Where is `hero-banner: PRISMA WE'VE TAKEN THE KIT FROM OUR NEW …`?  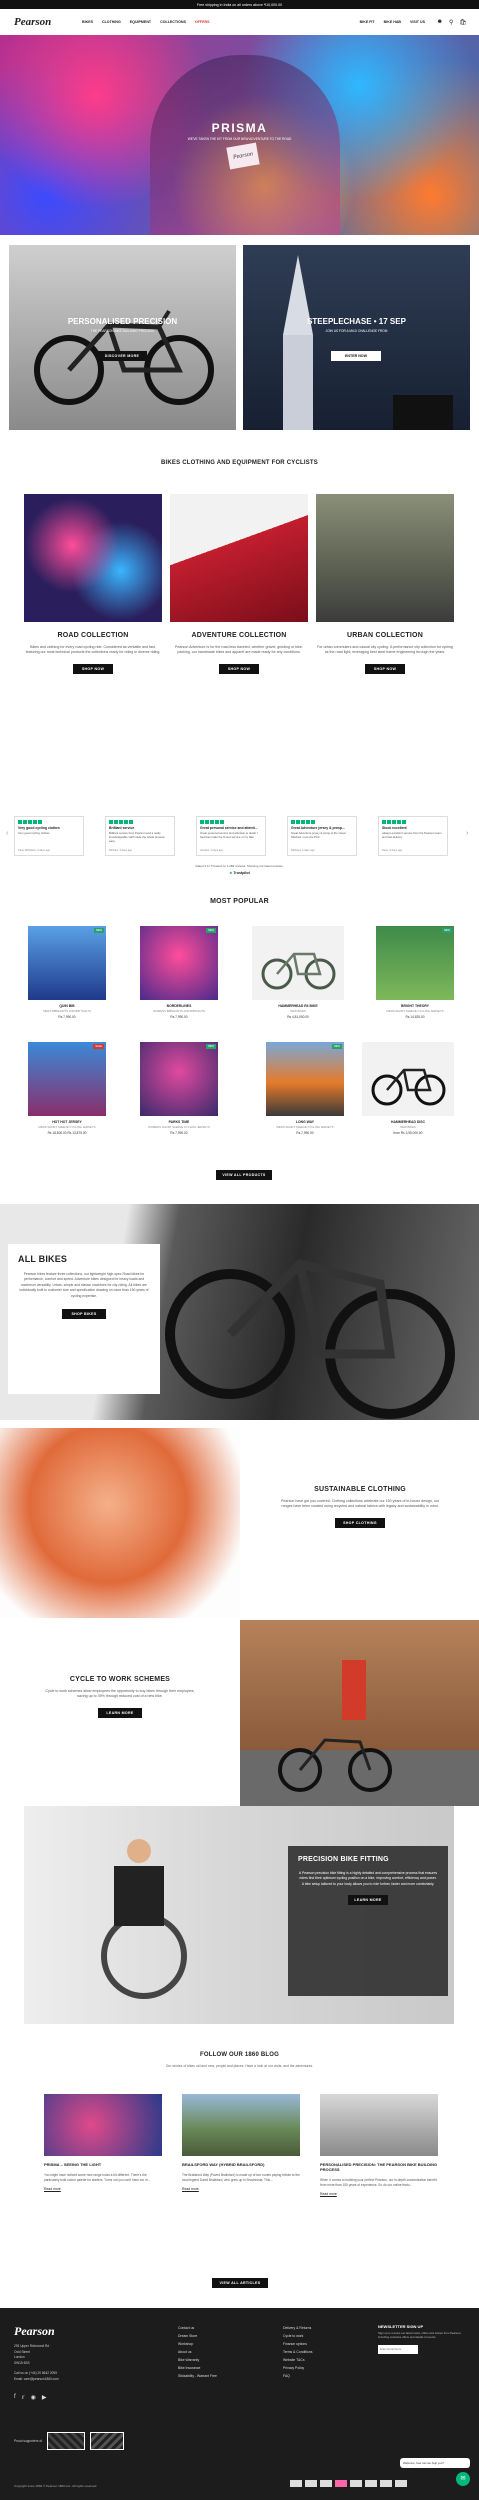
hero-banner: PRISMA WE'VE TAKEN THE KIT FROM OUR NEW … is located at coordinates (239, 135).